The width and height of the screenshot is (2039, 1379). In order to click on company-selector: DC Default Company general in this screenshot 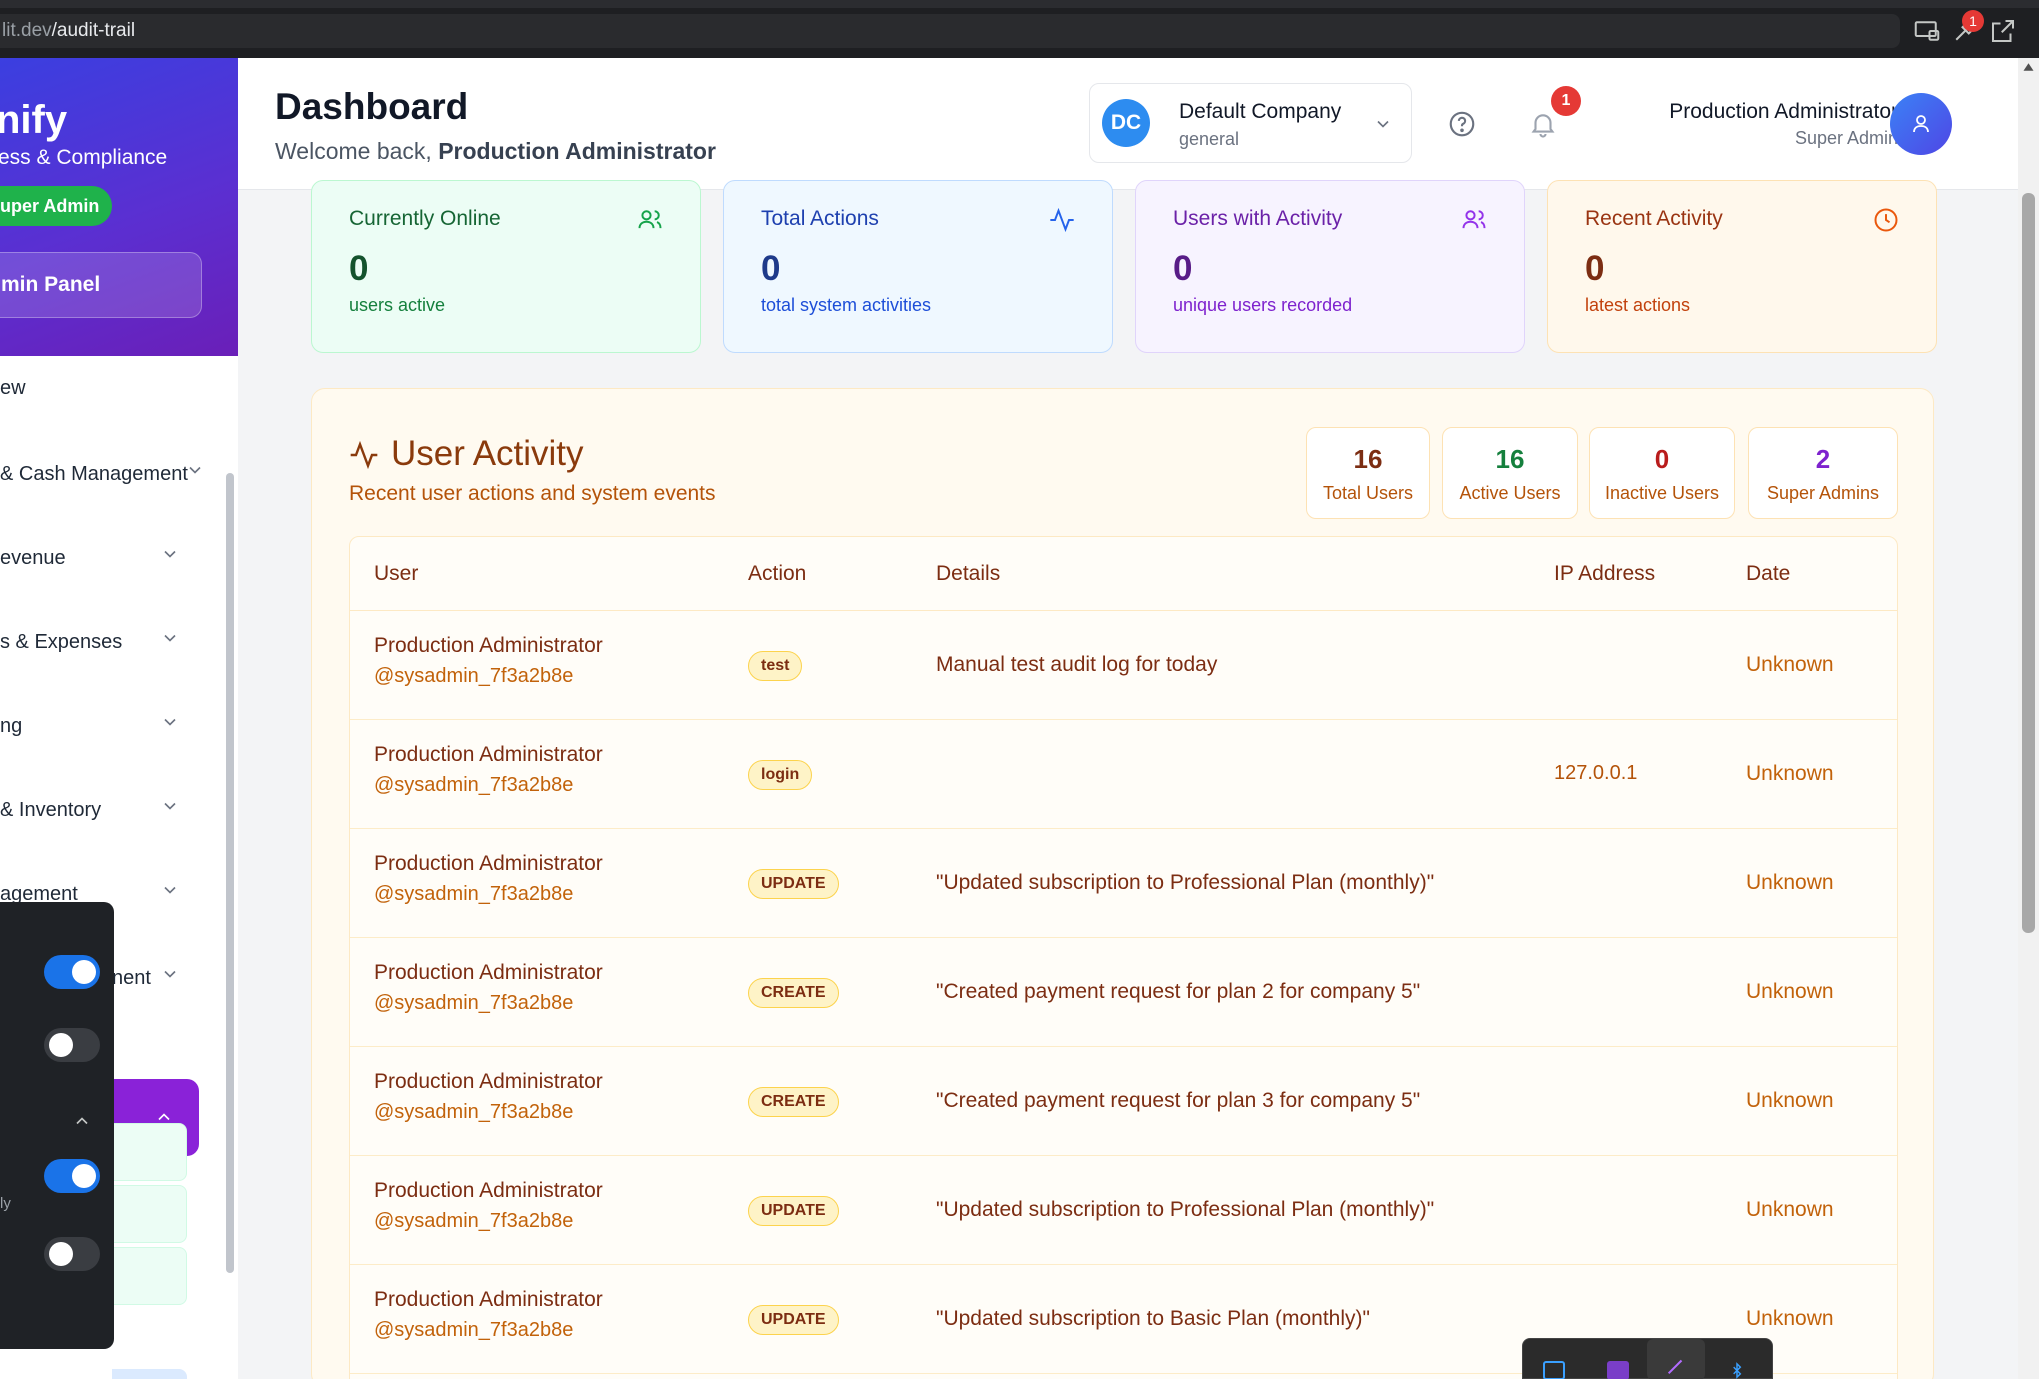, I will do `click(1250, 123)`.